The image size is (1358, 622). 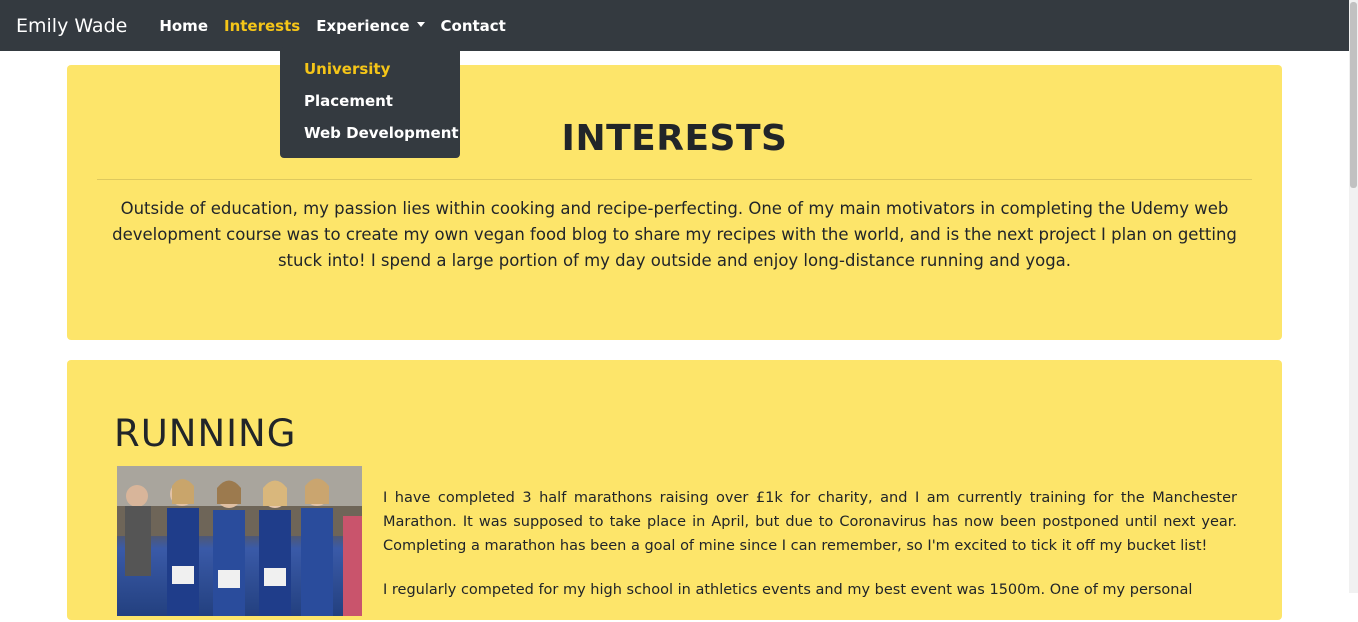 What do you see at coordinates (205, 433) in the screenshot?
I see `running-title: RUNNING` at bounding box center [205, 433].